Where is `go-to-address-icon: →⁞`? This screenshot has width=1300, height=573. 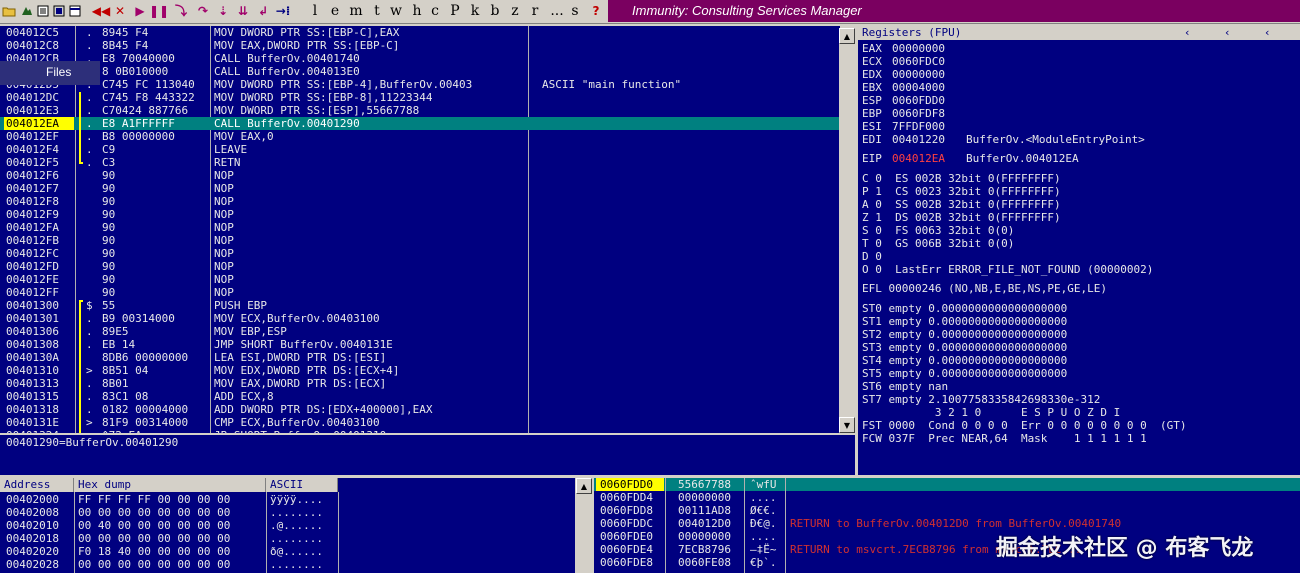 go-to-address-icon: →⁞ is located at coordinates (283, 11).